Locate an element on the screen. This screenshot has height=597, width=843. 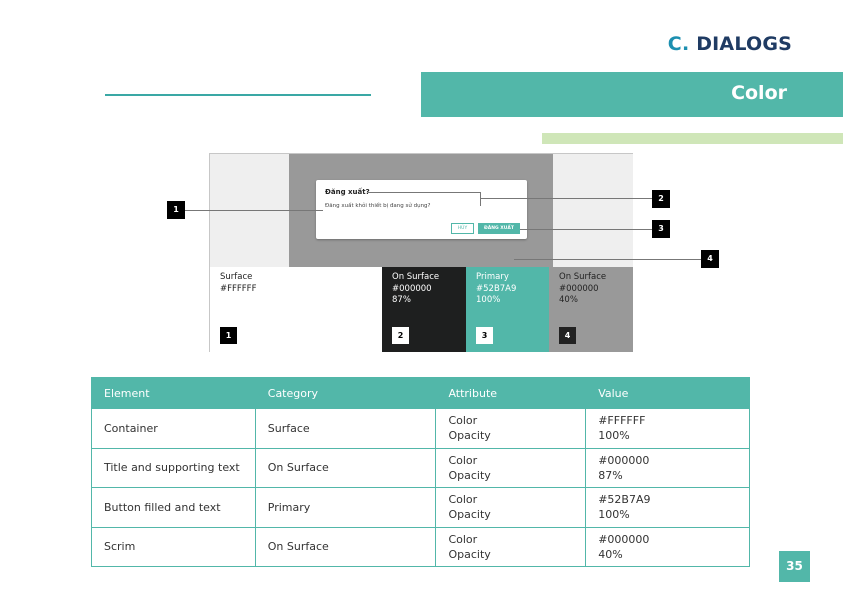
swatch-on-surface-40: On Surface #000000 40% 4 is located at coordinates (591, 309).